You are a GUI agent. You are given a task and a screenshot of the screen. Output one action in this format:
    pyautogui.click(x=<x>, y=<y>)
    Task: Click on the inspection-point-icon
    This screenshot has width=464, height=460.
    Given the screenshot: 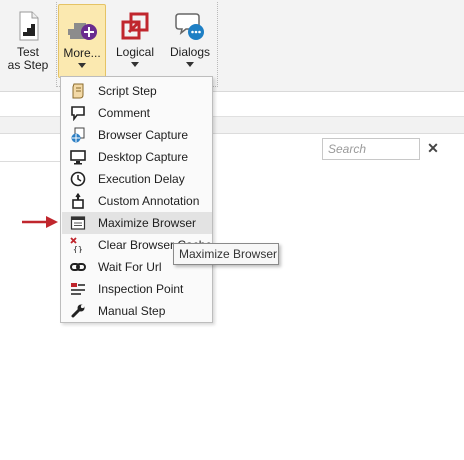 What is the action you would take?
    pyautogui.click(x=78, y=289)
    